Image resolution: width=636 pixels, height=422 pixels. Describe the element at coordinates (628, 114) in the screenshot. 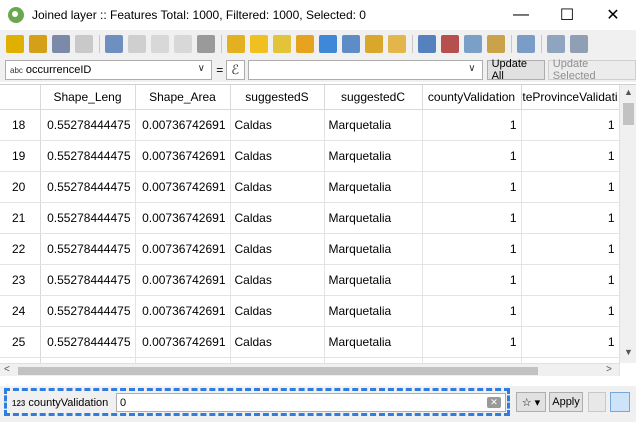

I see `vertical-scroll-thumb` at that location.